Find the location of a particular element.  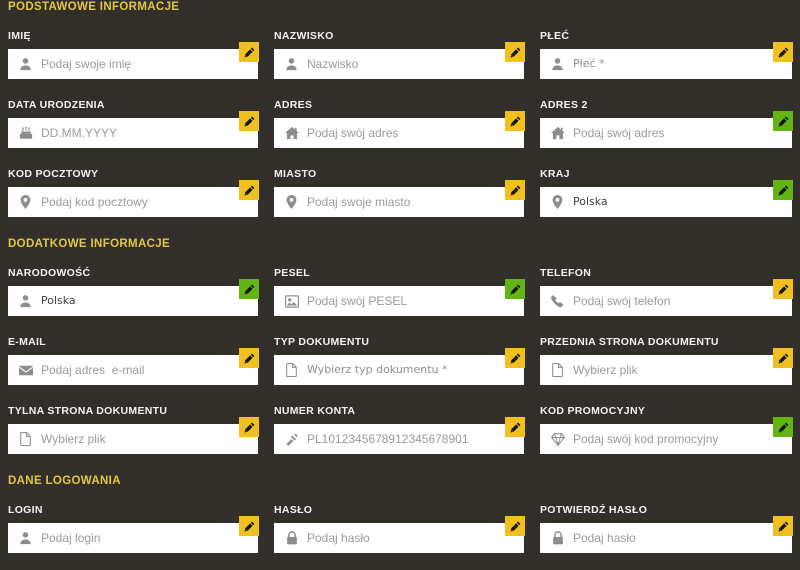

input-e-mail: Podaj adres e-mail is located at coordinates (133, 366).